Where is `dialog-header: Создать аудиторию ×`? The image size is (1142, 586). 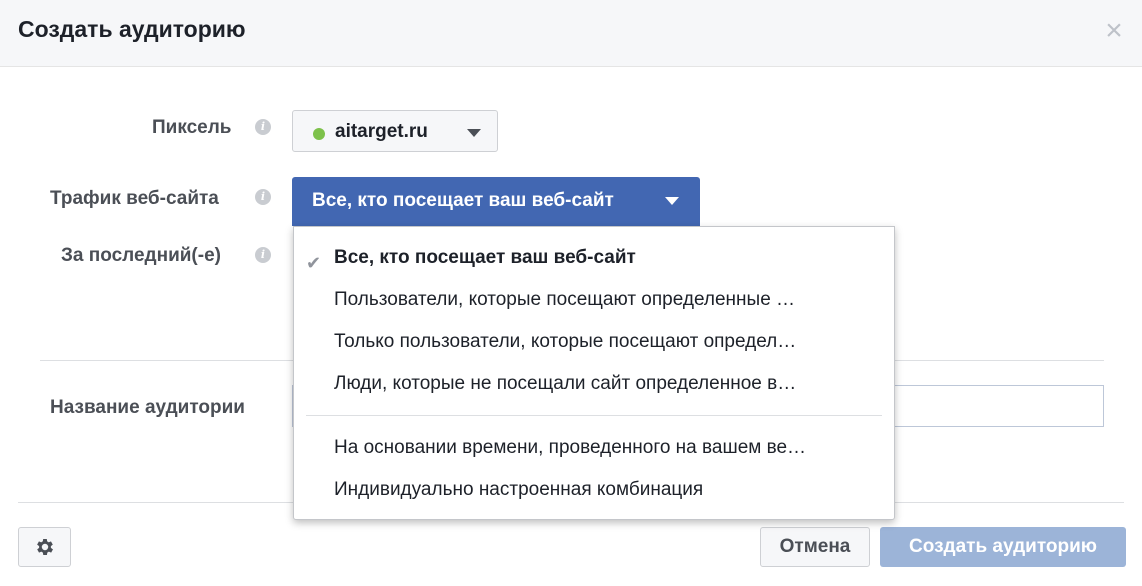 dialog-header: Создать аудиторию × is located at coordinates (571, 33).